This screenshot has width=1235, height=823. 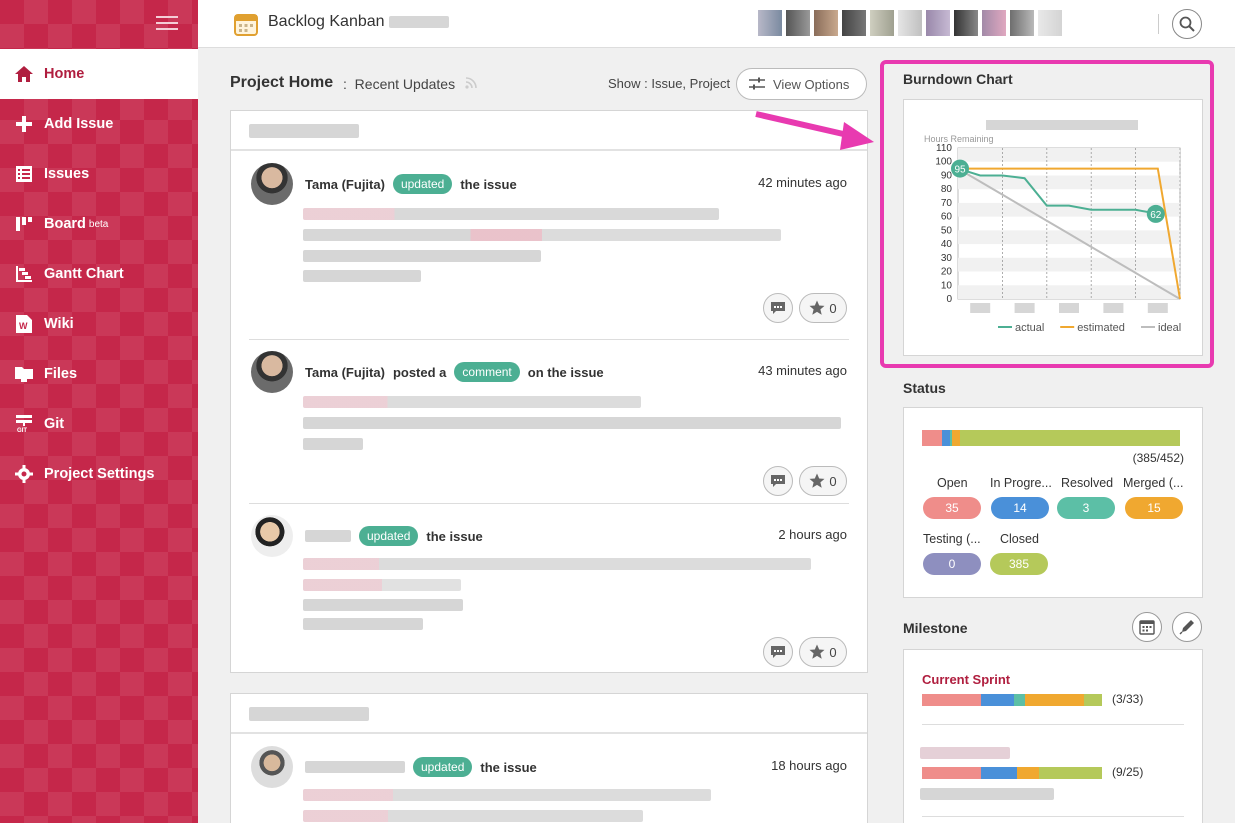 I want to click on status-label-closed: Closed, so click(x=1019, y=539).